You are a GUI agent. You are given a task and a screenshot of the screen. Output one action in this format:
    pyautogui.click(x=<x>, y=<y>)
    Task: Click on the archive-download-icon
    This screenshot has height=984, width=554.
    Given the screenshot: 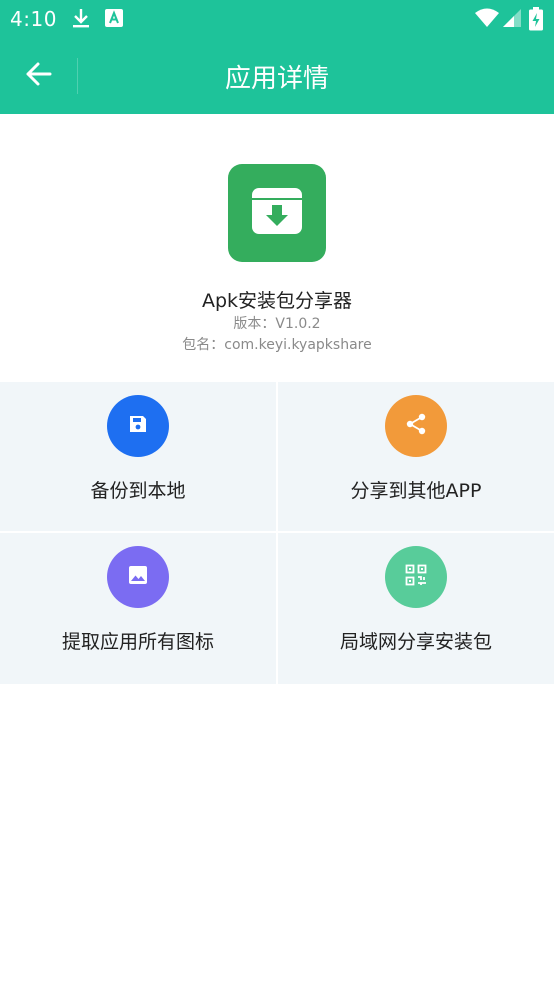 What is the action you would take?
    pyautogui.click(x=277, y=213)
    